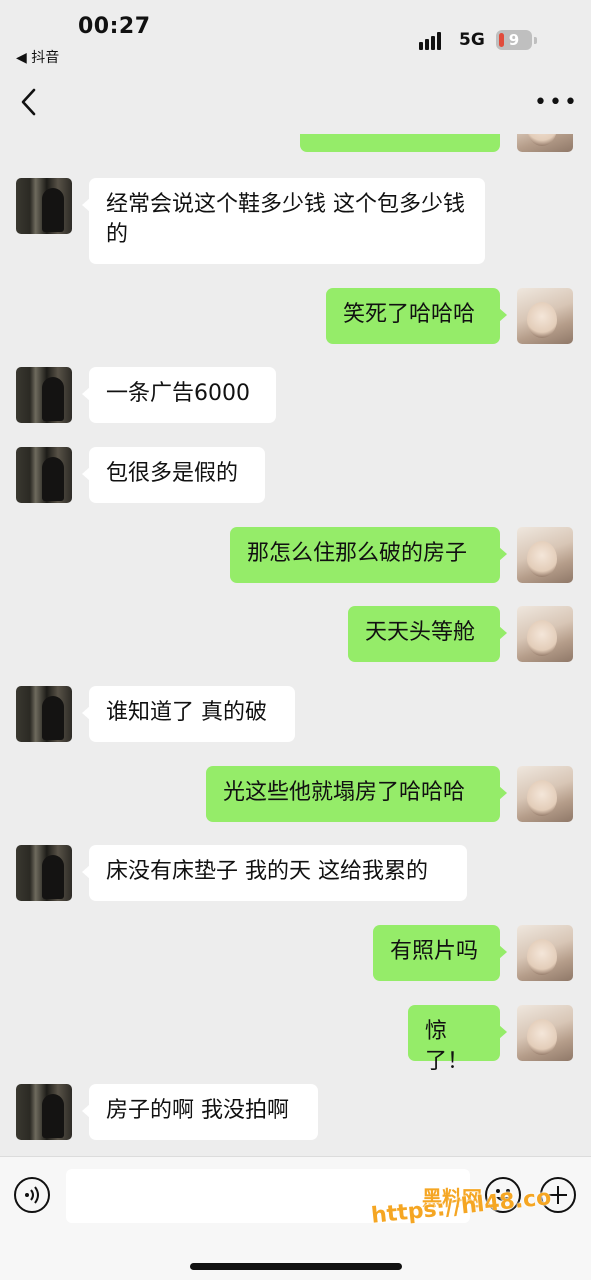 Image resolution: width=591 pixels, height=1280 pixels. What do you see at coordinates (32, 1195) in the screenshot?
I see `voice-icon` at bounding box center [32, 1195].